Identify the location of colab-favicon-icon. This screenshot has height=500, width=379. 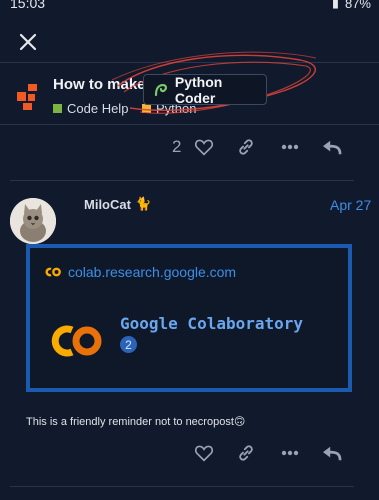
(53, 272).